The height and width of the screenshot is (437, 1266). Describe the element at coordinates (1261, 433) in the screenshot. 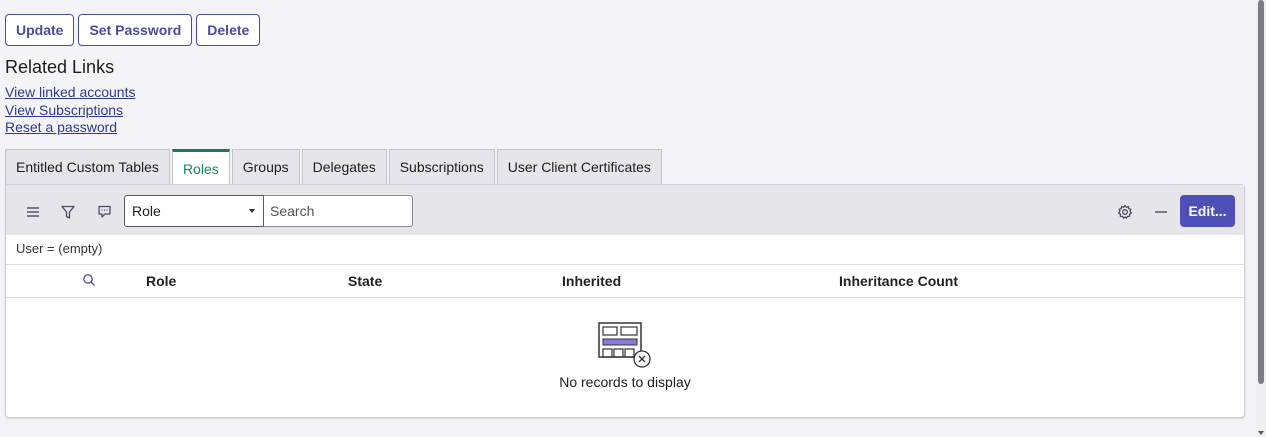

I see `scroll-down-arrow-icon` at that location.